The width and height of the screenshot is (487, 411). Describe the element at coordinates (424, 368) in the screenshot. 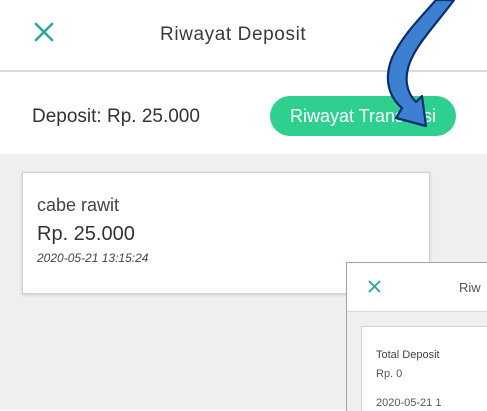

I see `list-item: Total Deposit Rp. 0 2020-05-21 1` at that location.